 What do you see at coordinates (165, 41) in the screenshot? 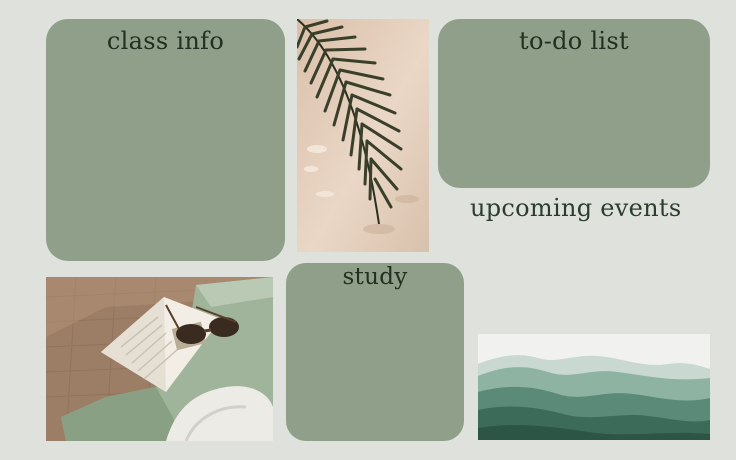
I see `class-info-title: class info` at bounding box center [165, 41].